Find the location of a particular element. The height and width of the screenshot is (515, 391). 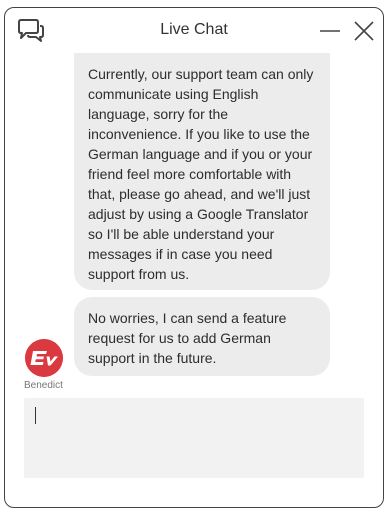

text-cursor is located at coordinates (35, 415).